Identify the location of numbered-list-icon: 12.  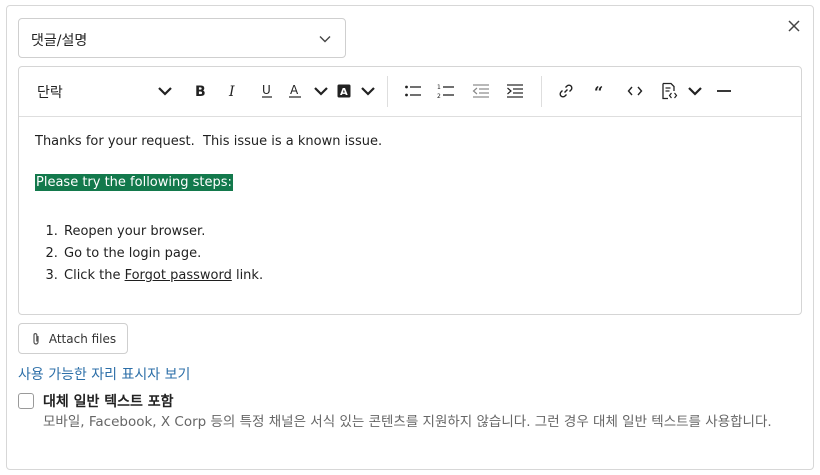
(446, 91).